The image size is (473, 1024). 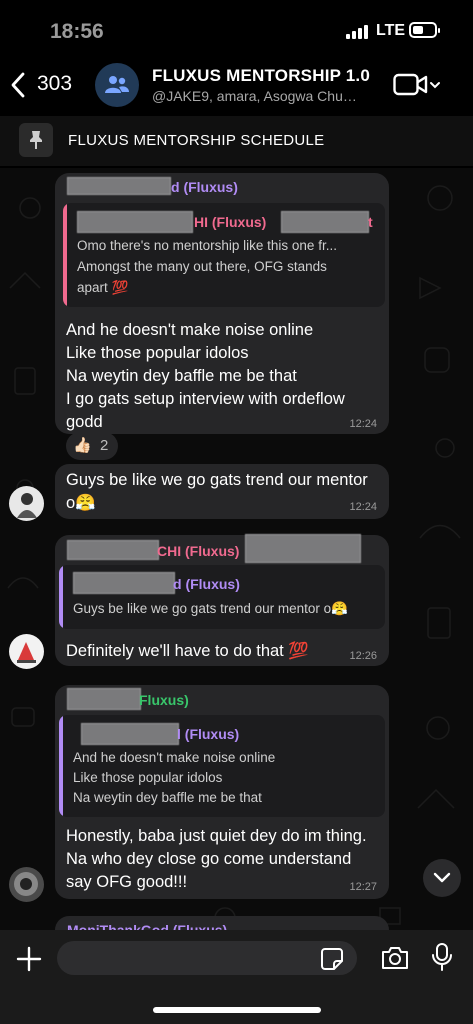 What do you see at coordinates (370, 222) in the screenshot?
I see `quote-sender-suffix: t` at bounding box center [370, 222].